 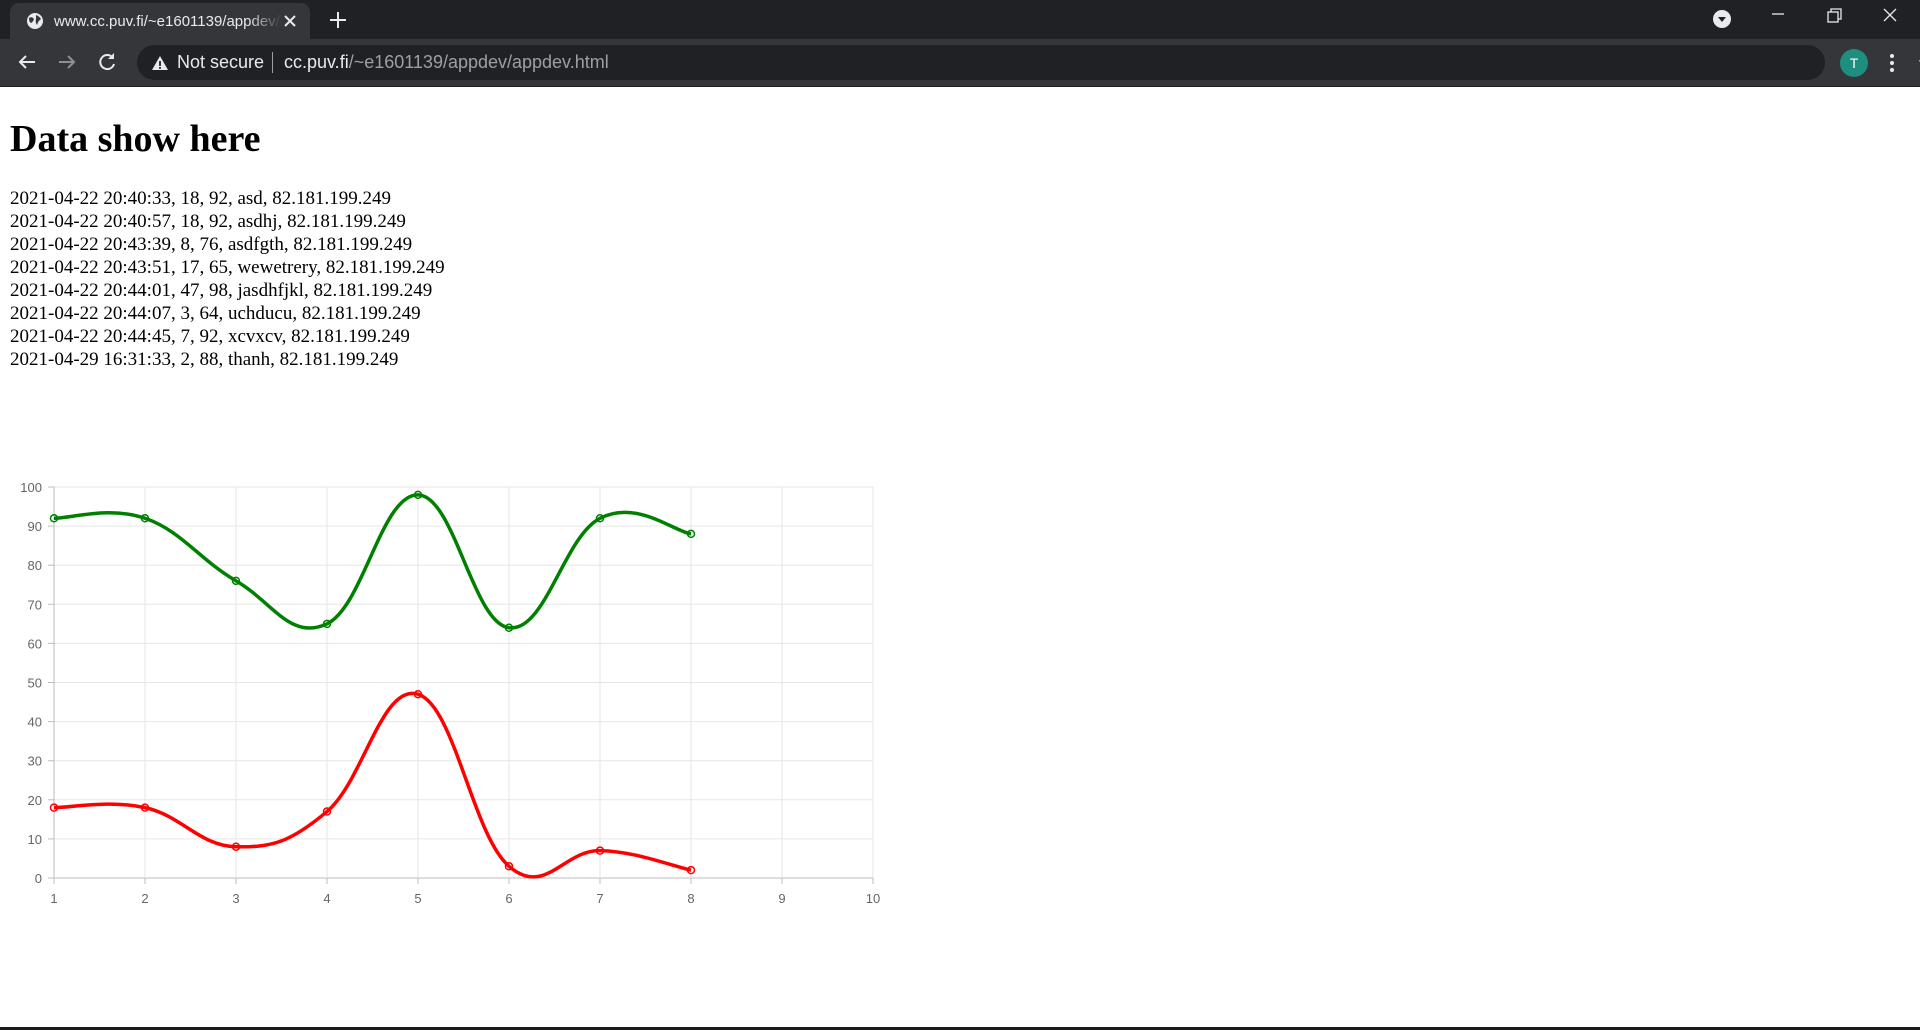 I want to click on x-tick-label: 6, so click(x=508, y=898).